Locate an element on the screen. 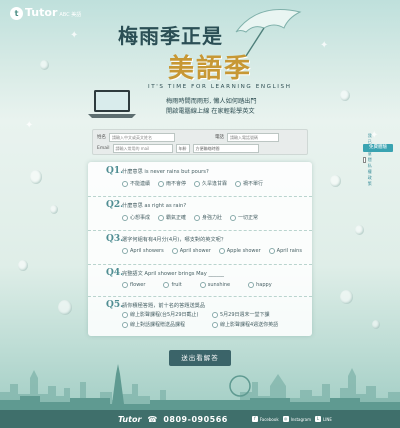 This screenshot has height=428, width=400. answer-option: 久旱逢甘霖 is located at coordinates (210, 183).